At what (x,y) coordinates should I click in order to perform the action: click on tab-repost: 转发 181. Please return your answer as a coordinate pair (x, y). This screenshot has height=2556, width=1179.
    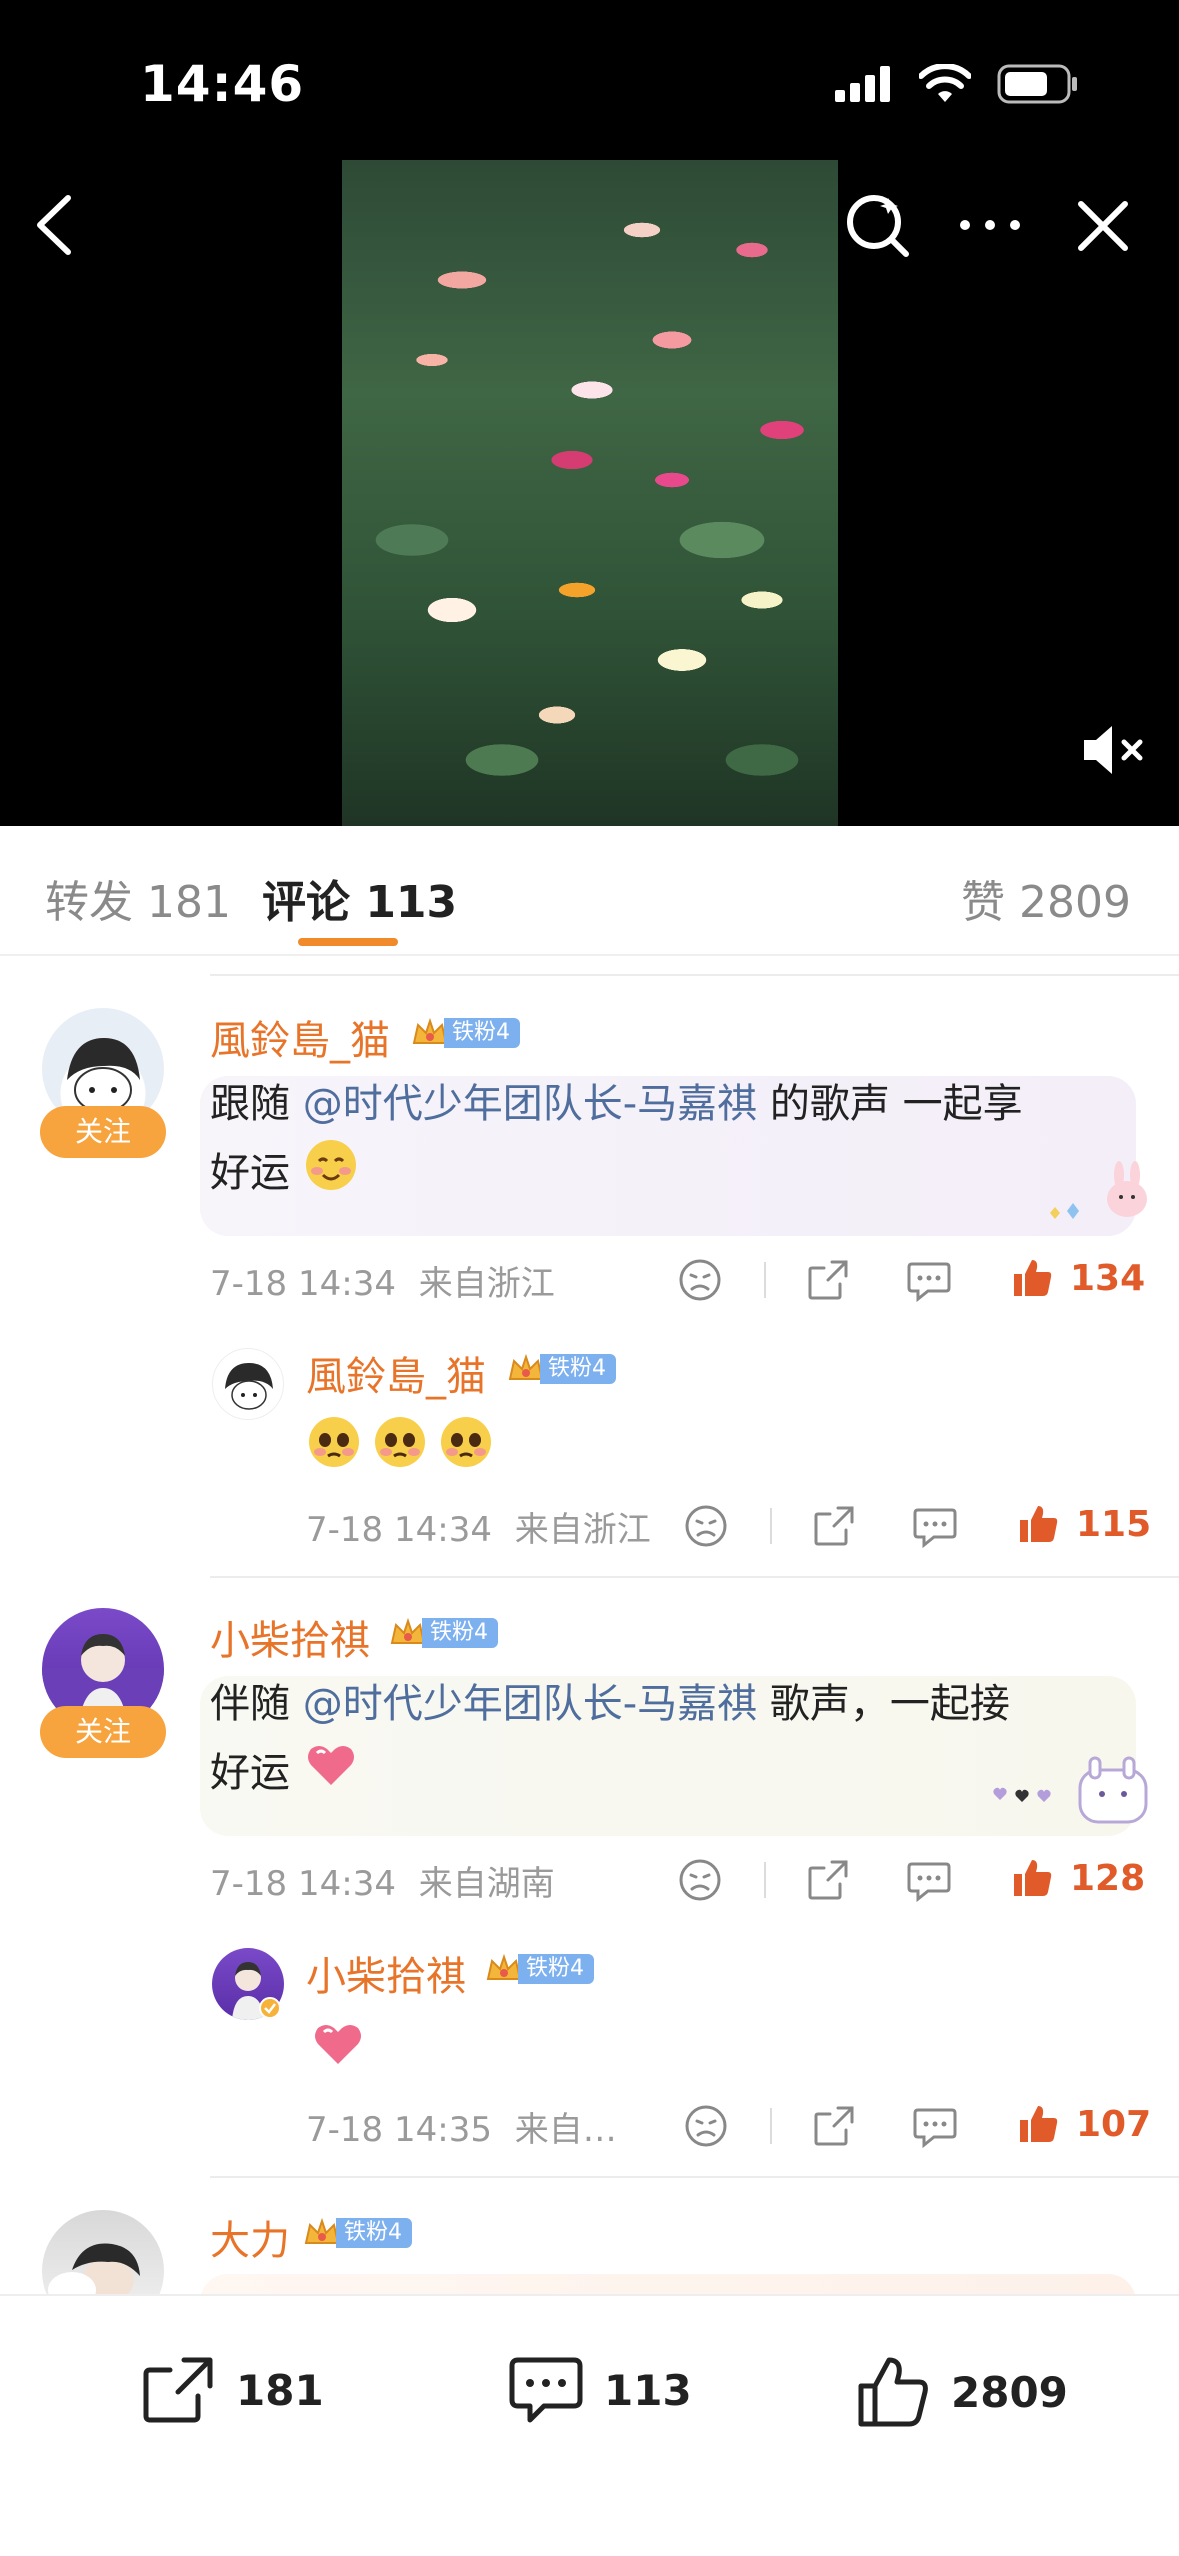
    Looking at the image, I should click on (138, 898).